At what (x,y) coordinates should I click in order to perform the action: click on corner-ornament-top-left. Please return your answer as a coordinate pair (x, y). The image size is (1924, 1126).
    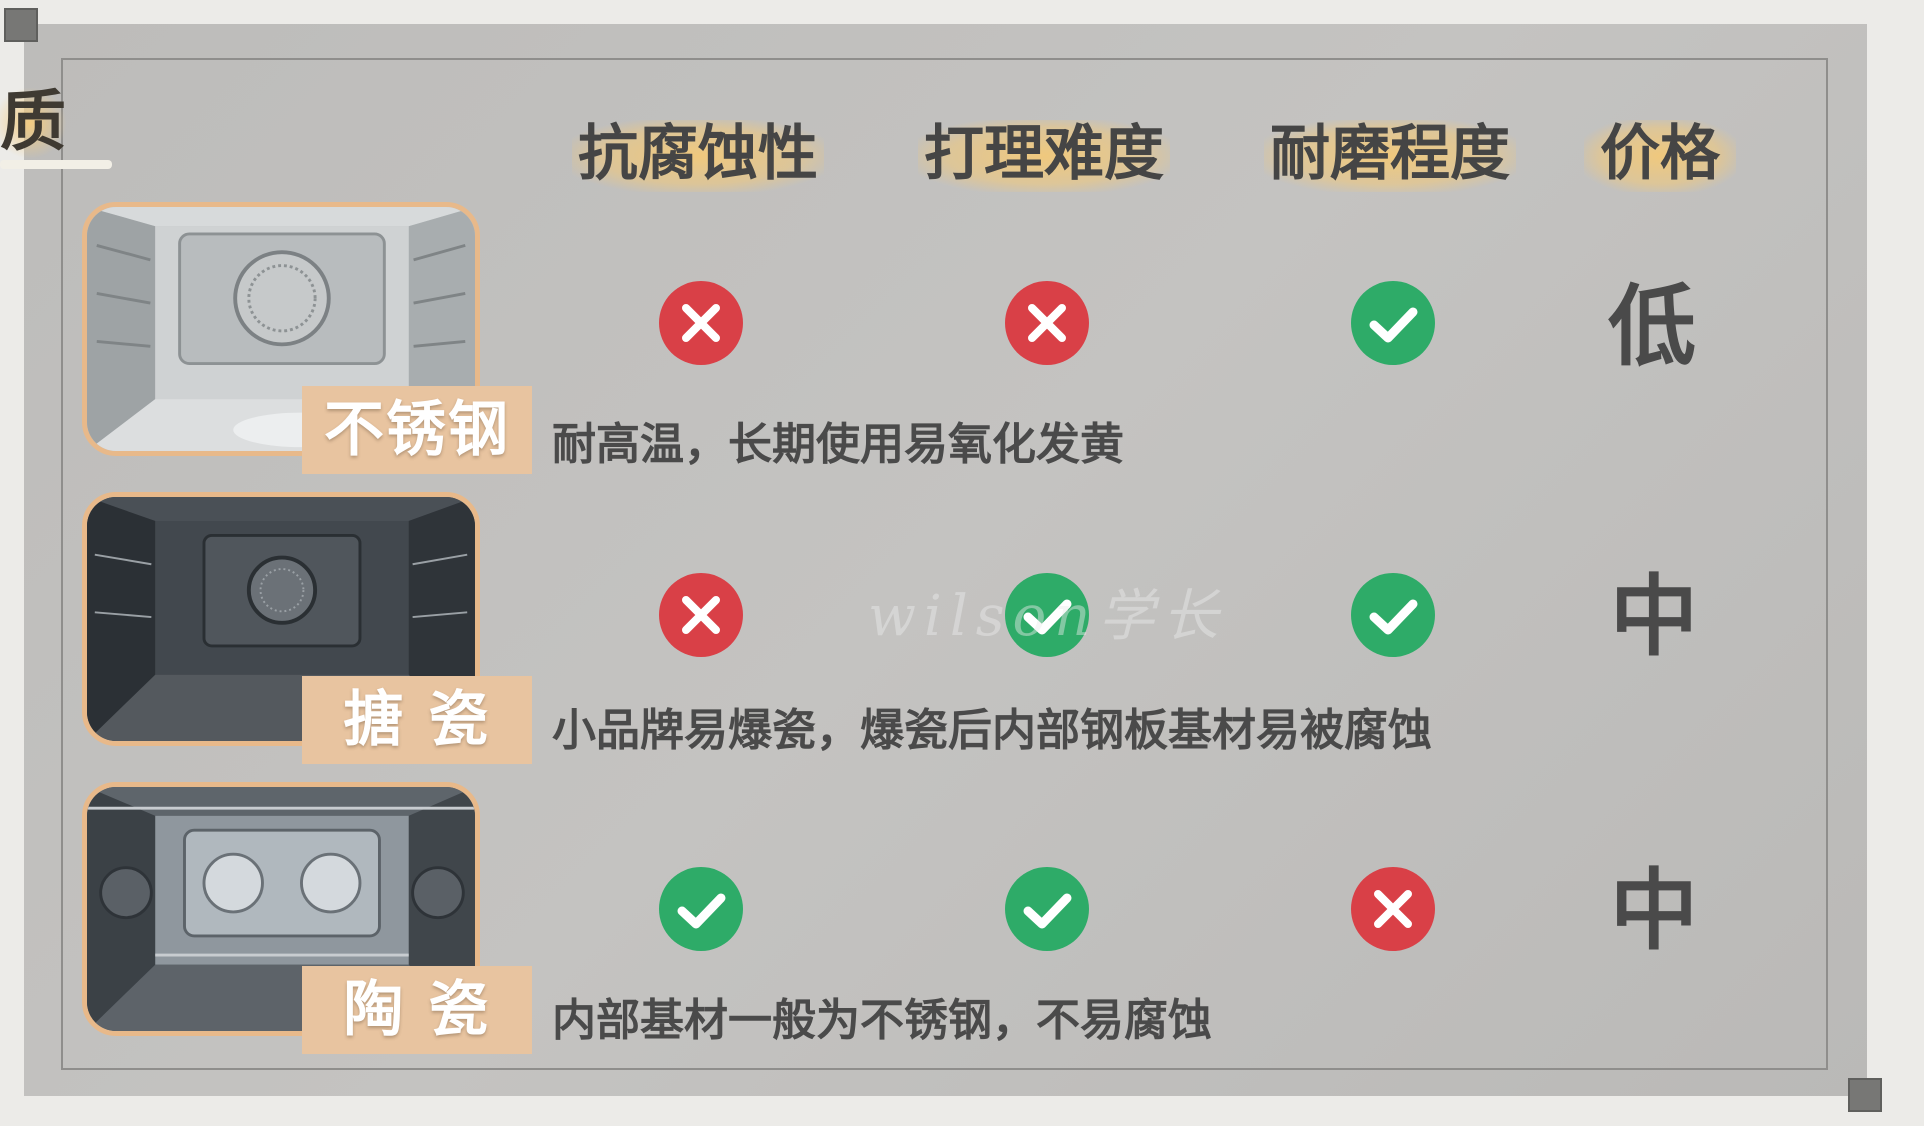
    Looking at the image, I should click on (21, 25).